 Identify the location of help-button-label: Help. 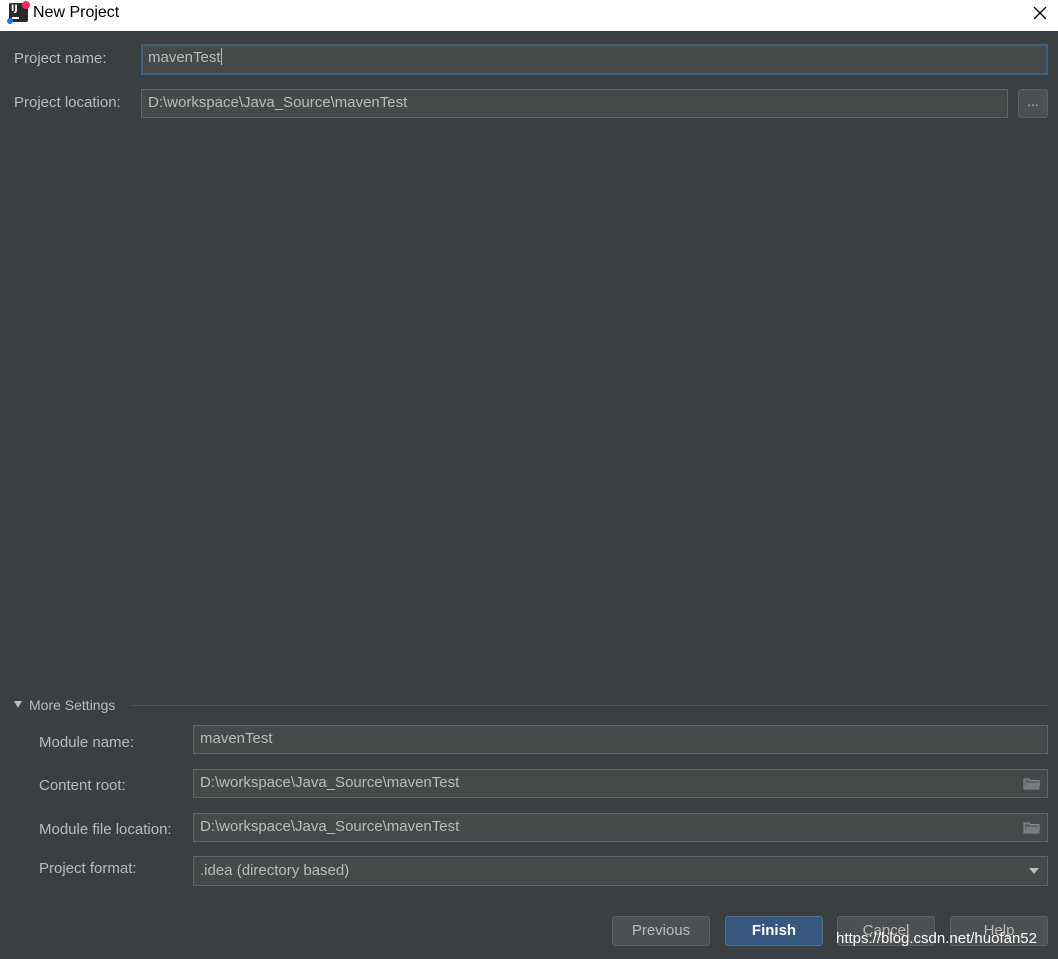
(999, 930).